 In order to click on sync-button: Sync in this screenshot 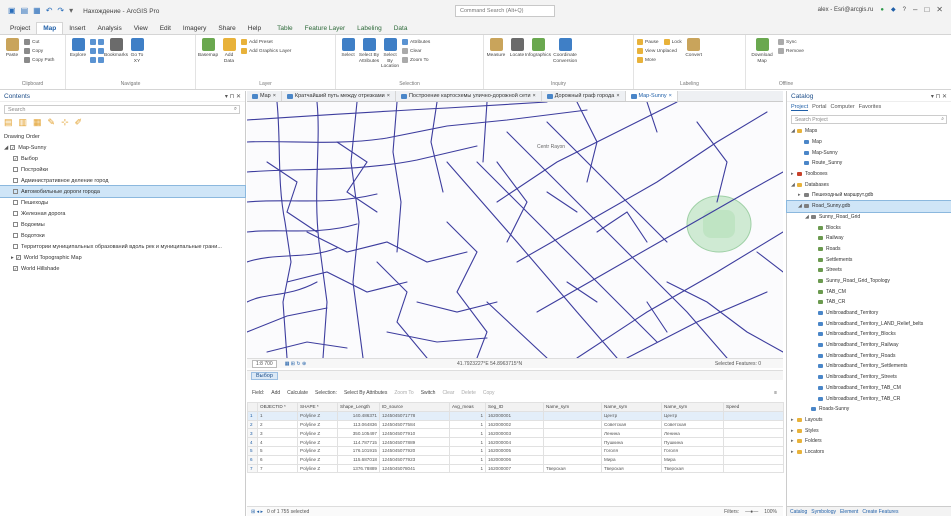, I will do `click(791, 42)`.